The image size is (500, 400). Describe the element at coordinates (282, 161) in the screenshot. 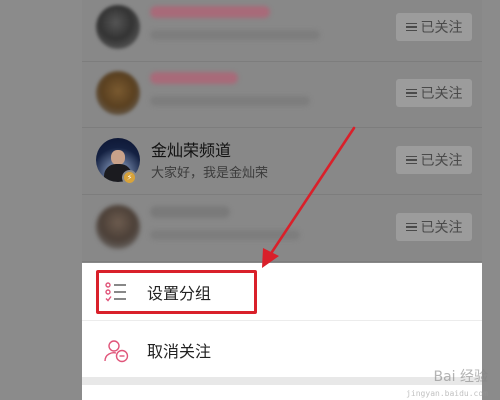

I see `list-item: ⚡ 金灿荣频道 大家好，我是金灿荣 已关注` at that location.